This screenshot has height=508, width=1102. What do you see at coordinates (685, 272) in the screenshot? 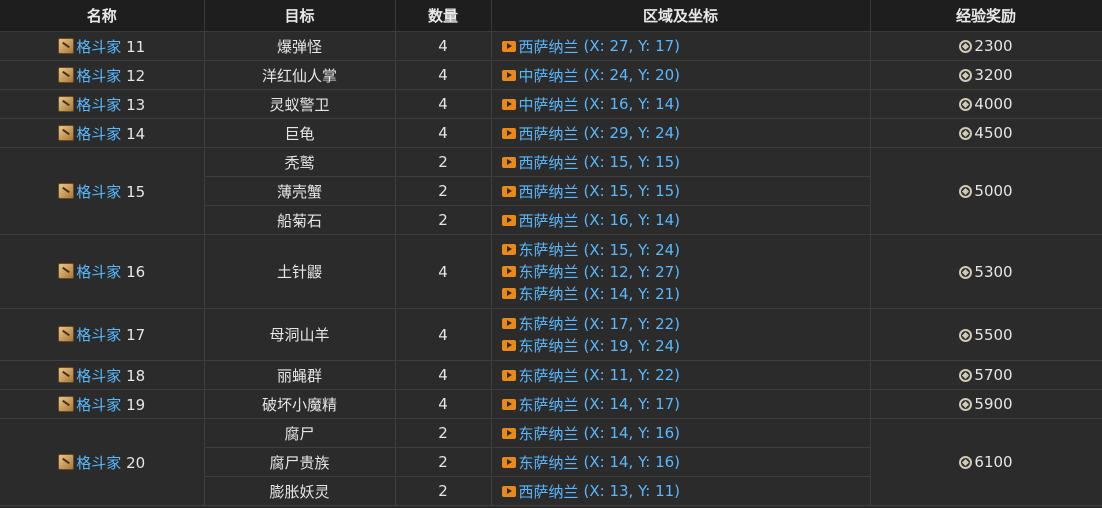
I see `location-link: 东萨纳兰 (X: 12, Y: 27)` at bounding box center [685, 272].